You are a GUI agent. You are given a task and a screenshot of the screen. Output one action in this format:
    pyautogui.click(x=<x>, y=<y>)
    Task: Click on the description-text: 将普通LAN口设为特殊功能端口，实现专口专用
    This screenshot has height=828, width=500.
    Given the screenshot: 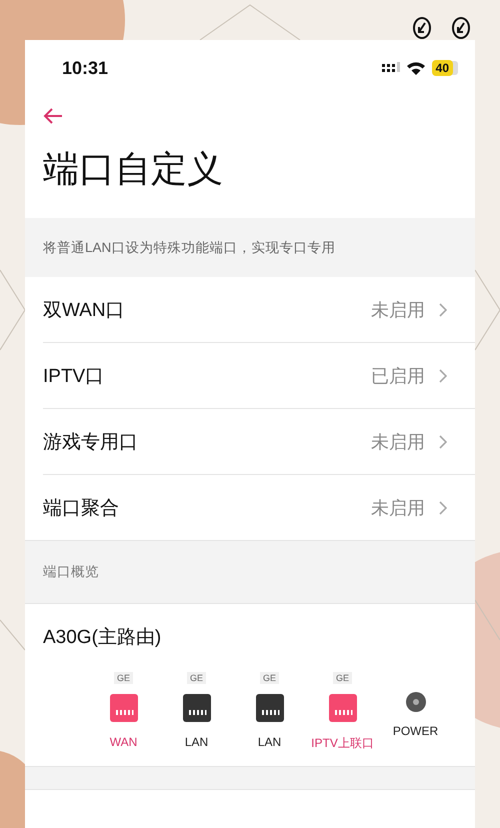 What is the action you would take?
    pyautogui.click(x=189, y=247)
    